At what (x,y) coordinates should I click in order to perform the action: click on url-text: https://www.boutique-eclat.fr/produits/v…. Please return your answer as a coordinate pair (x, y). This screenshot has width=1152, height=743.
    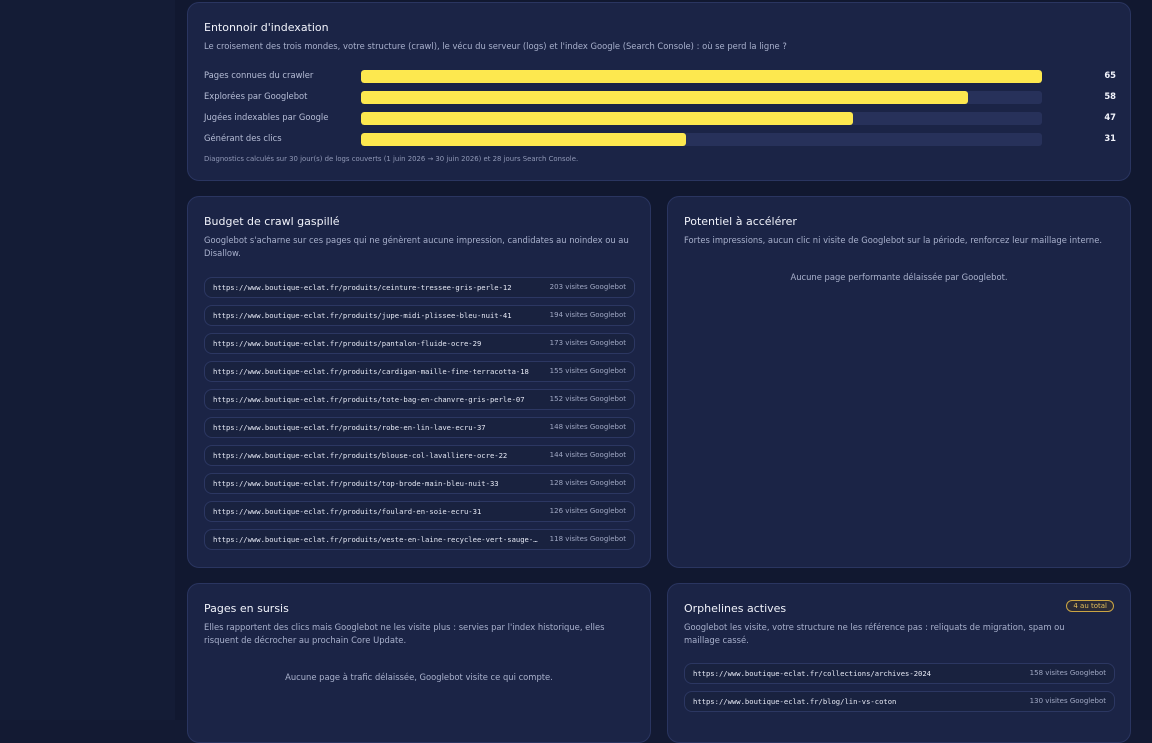
    Looking at the image, I should click on (375, 539).